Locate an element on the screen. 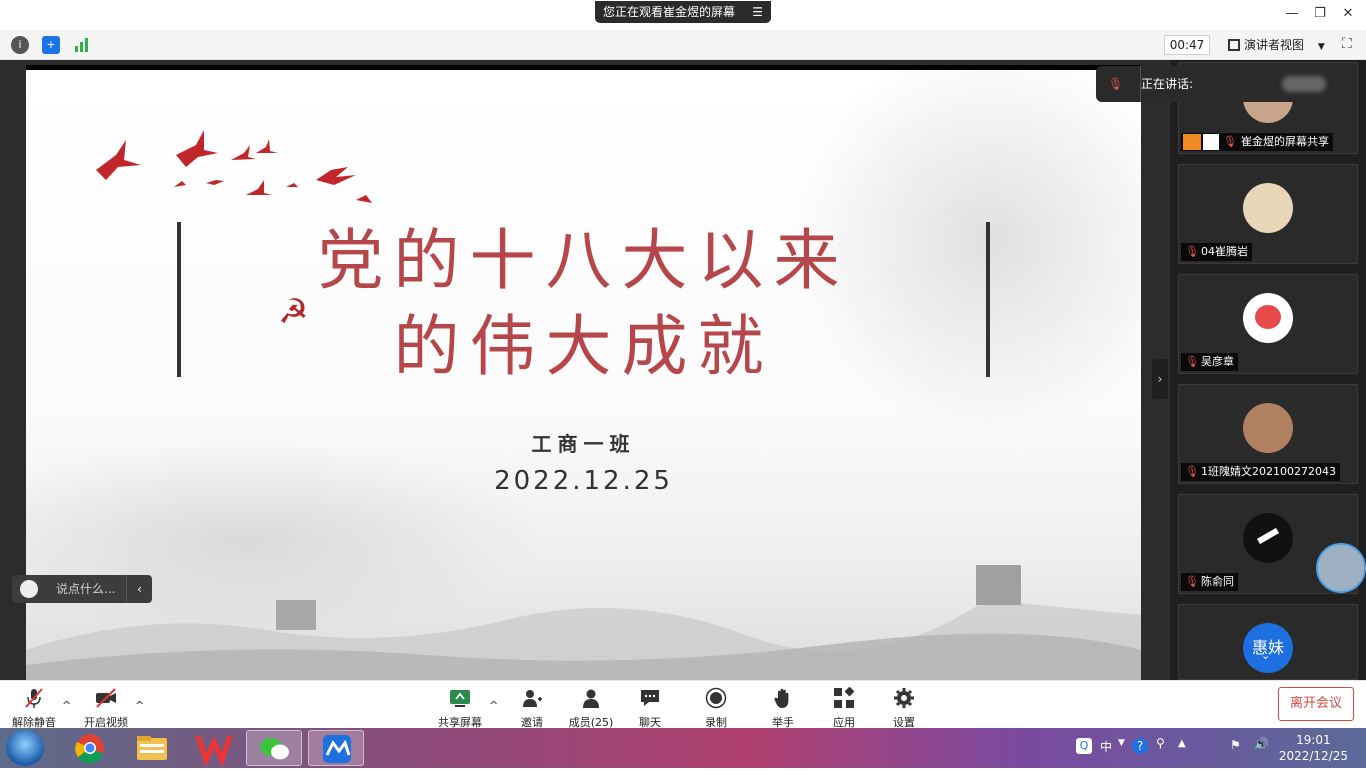 Image resolution: width=1366 pixels, height=771 pixels. window-titlebar: 您正在观看崔金煜的屏幕 ☰ — ❐ ✕ is located at coordinates (683, 15).